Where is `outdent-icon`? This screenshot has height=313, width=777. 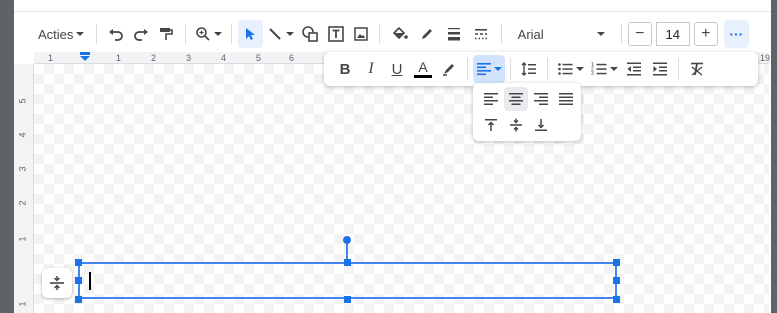
outdent-icon is located at coordinates (634, 69).